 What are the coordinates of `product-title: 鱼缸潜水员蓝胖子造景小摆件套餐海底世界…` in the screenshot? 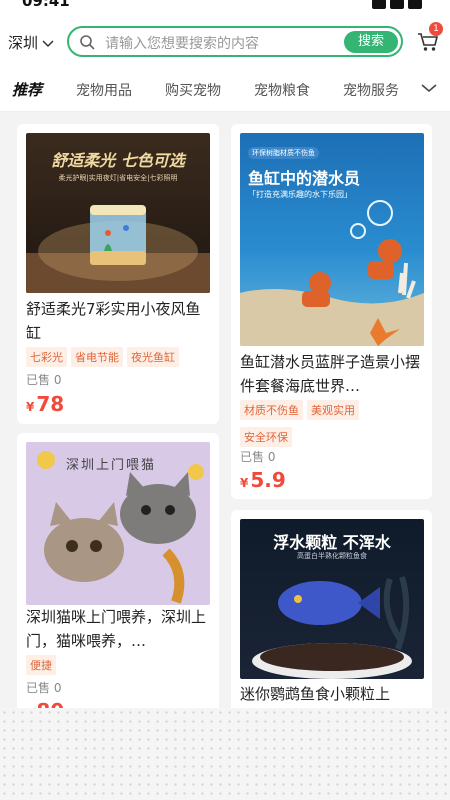 It's located at (330, 374).